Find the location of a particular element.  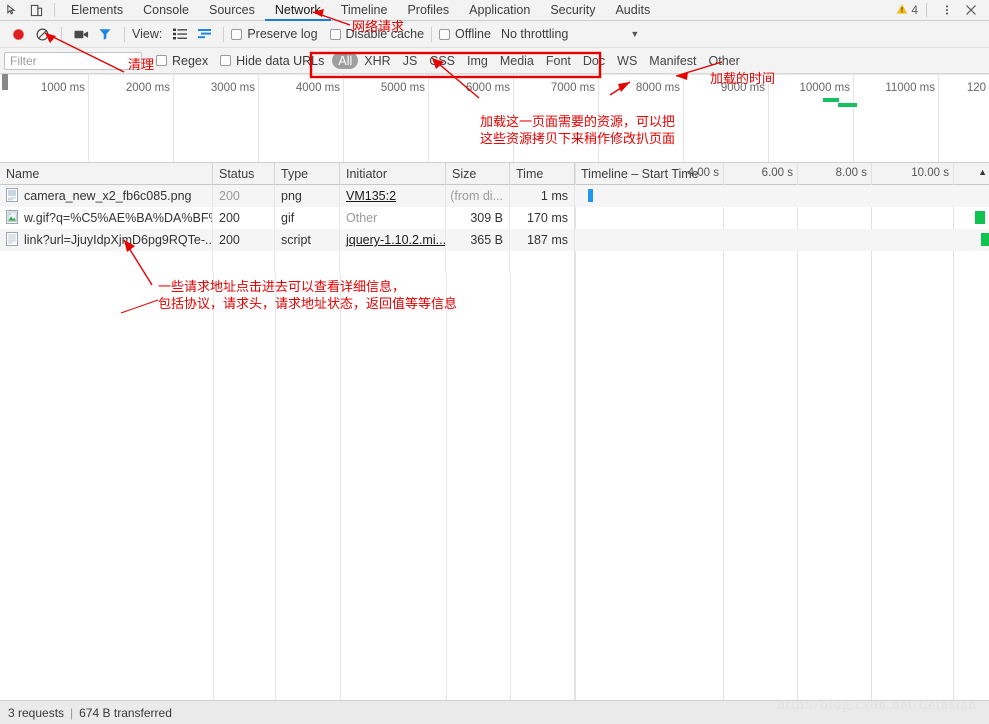

cell-time: 1 ms is located at coordinates (542, 196).